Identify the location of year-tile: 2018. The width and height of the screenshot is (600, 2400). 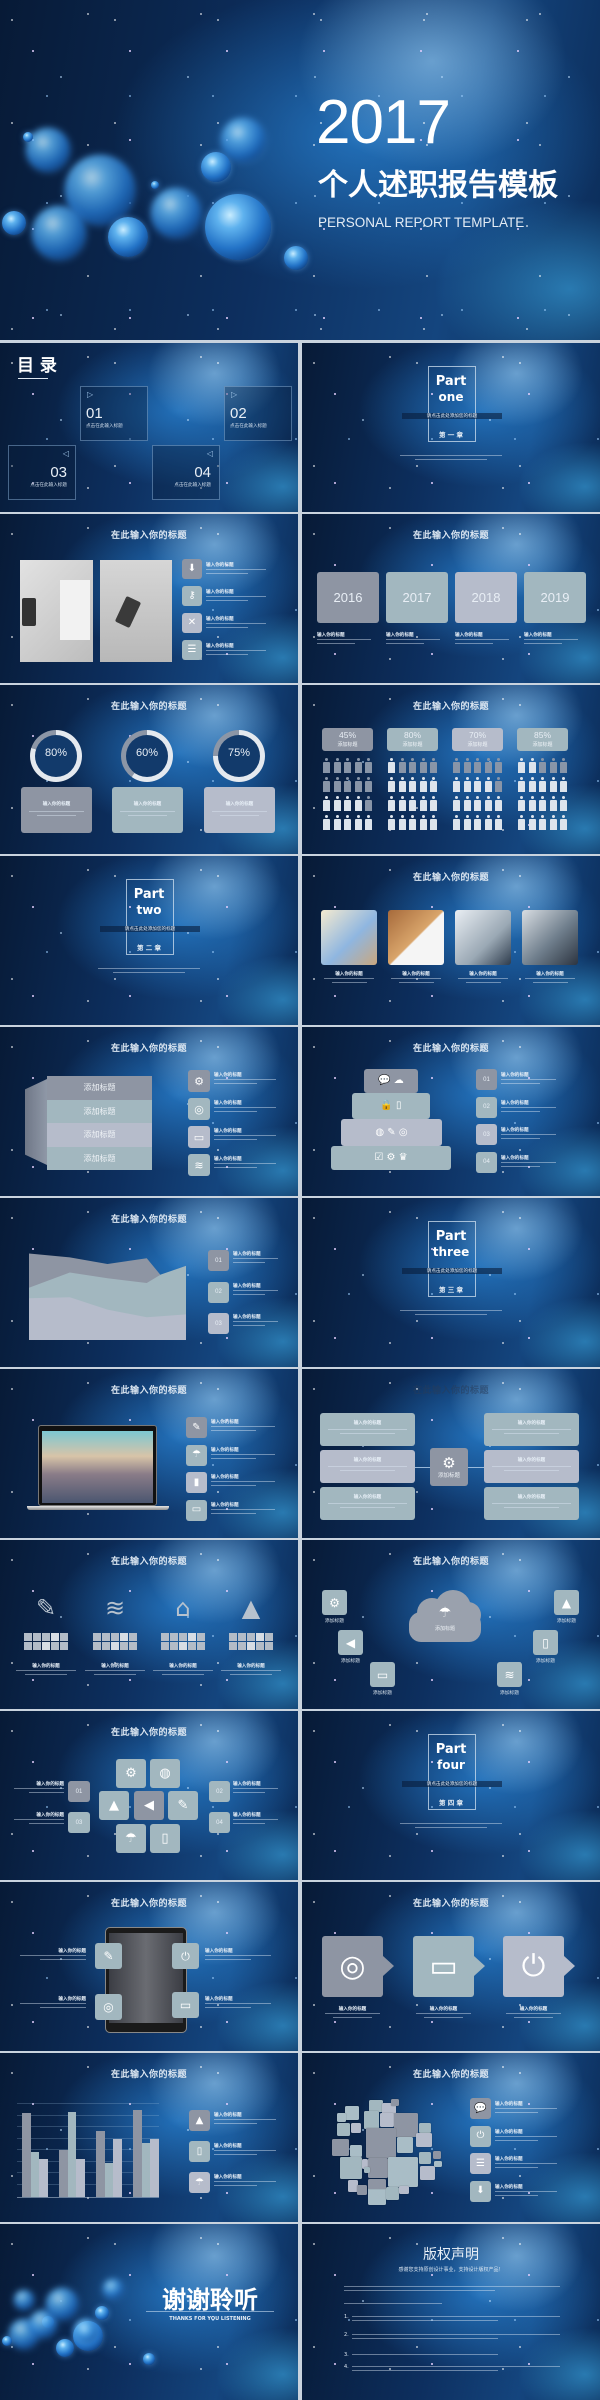
(486, 597).